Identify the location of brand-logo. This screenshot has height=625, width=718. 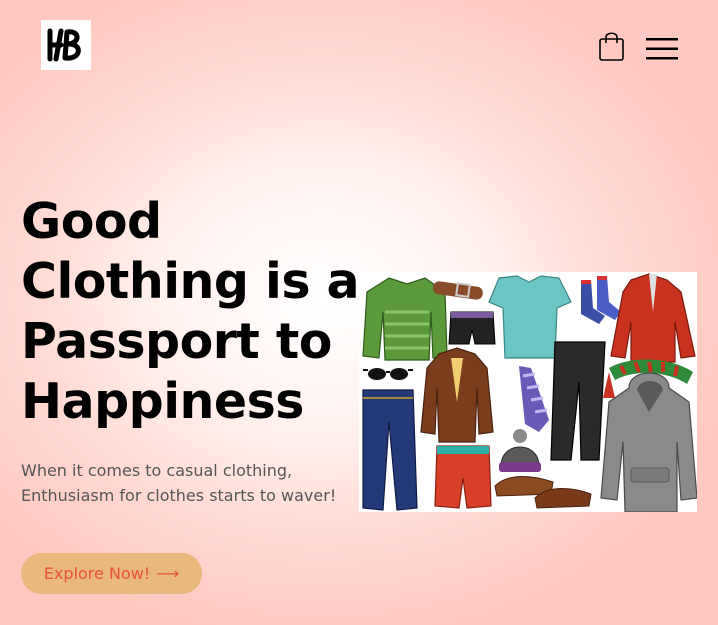
(66, 45).